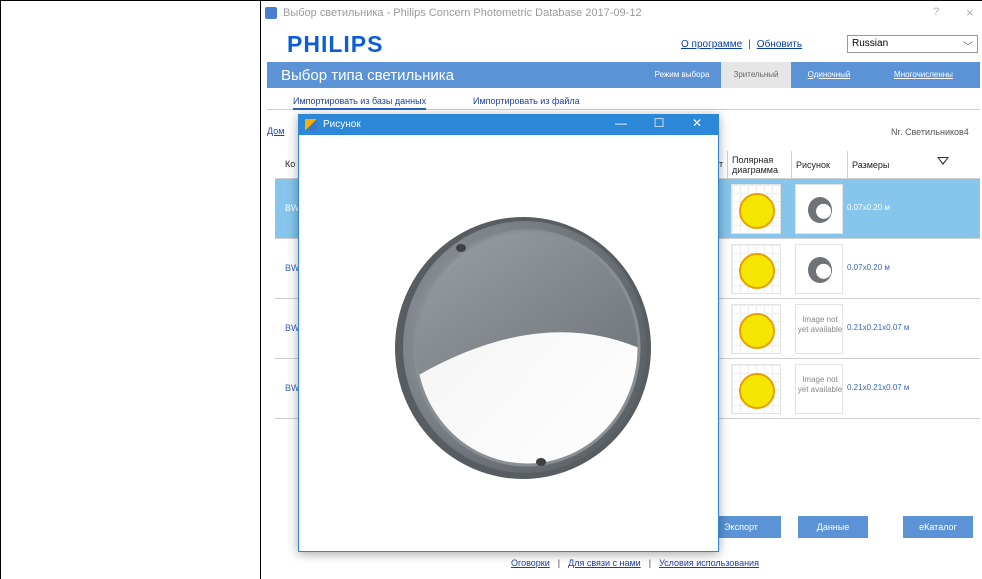 The width and height of the screenshot is (982, 579). I want to click on tab-single: Одиночный, so click(829, 75).